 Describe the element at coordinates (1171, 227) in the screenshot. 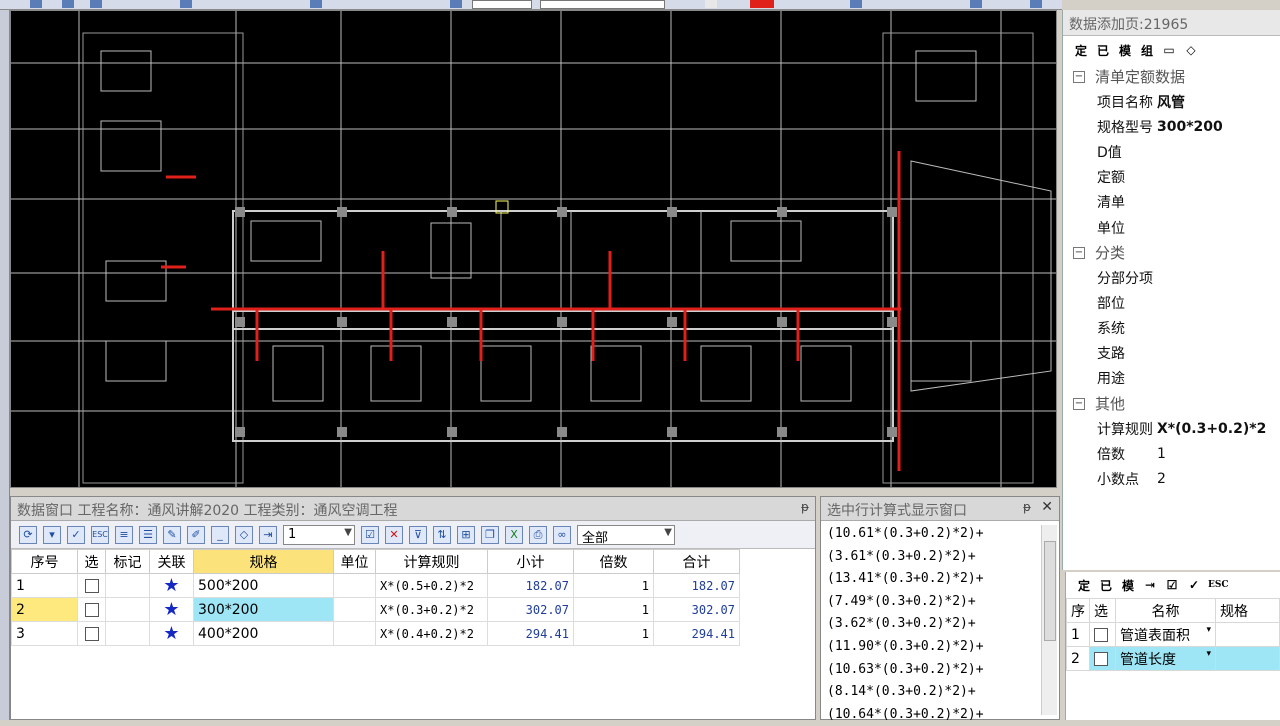

I see `prop-row: 单位` at that location.